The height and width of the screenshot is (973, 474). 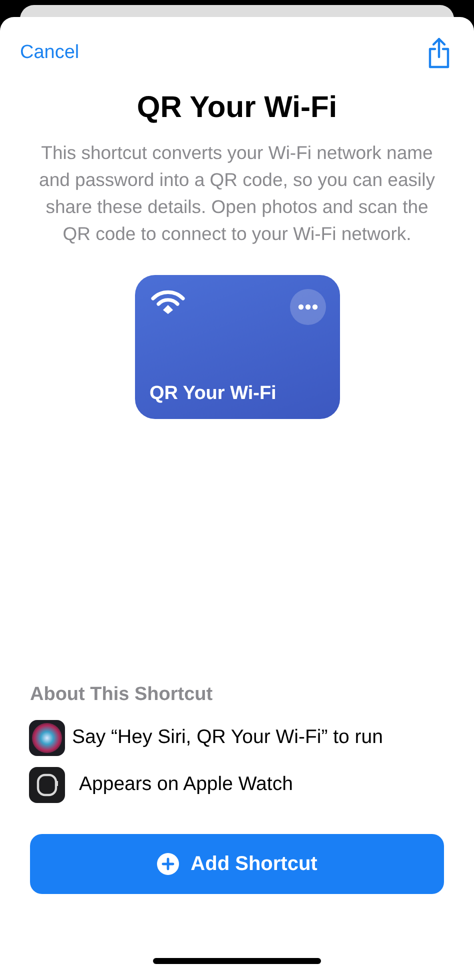 What do you see at coordinates (237, 193) in the screenshot?
I see `description-text: This shortcut converts your Wi-Fi network name and password into a QR code, so you can easily share these details. Open photos and scan the QR code to connect to your Wi-Fi network.` at bounding box center [237, 193].